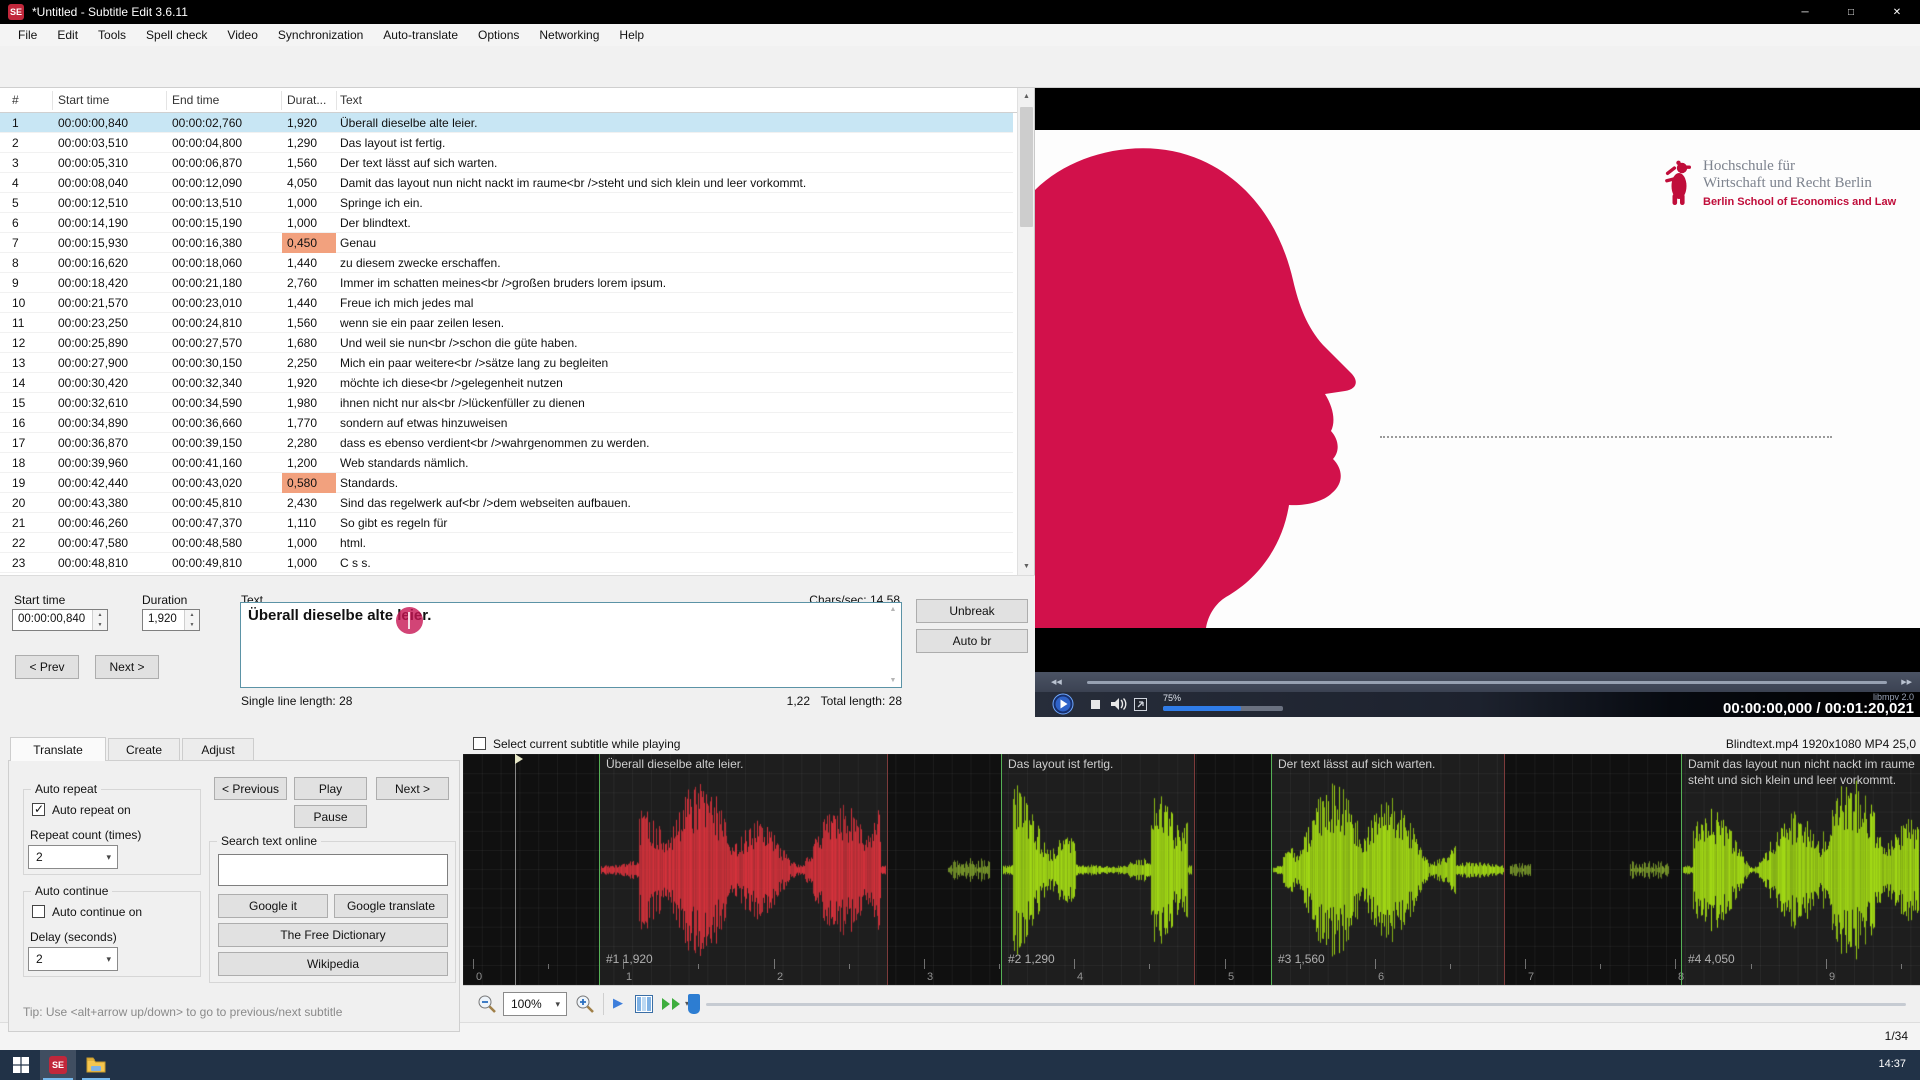  Describe the element at coordinates (47, 667) in the screenshot. I see `prev-subtitle-button: < Prev` at that location.